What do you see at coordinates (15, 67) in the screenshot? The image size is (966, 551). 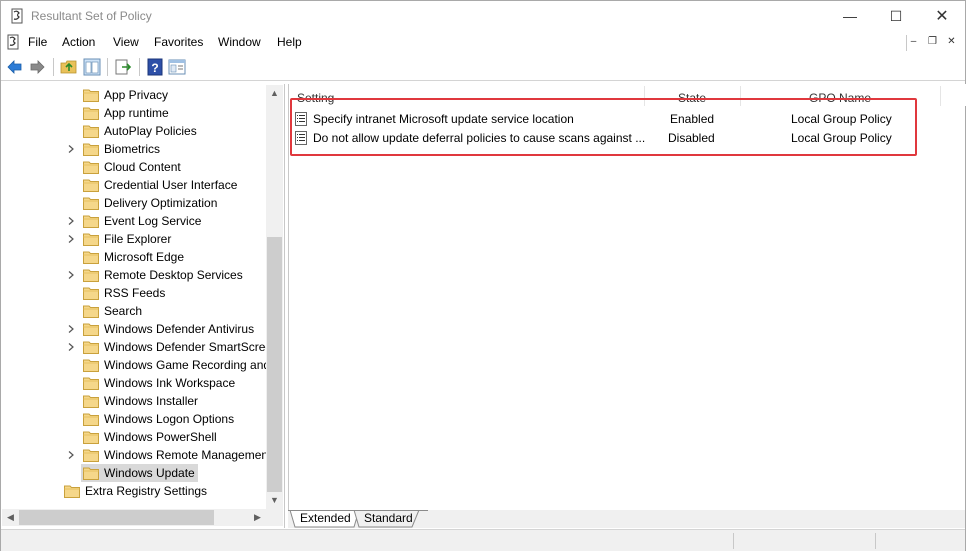 I see `back-arrow-icon` at bounding box center [15, 67].